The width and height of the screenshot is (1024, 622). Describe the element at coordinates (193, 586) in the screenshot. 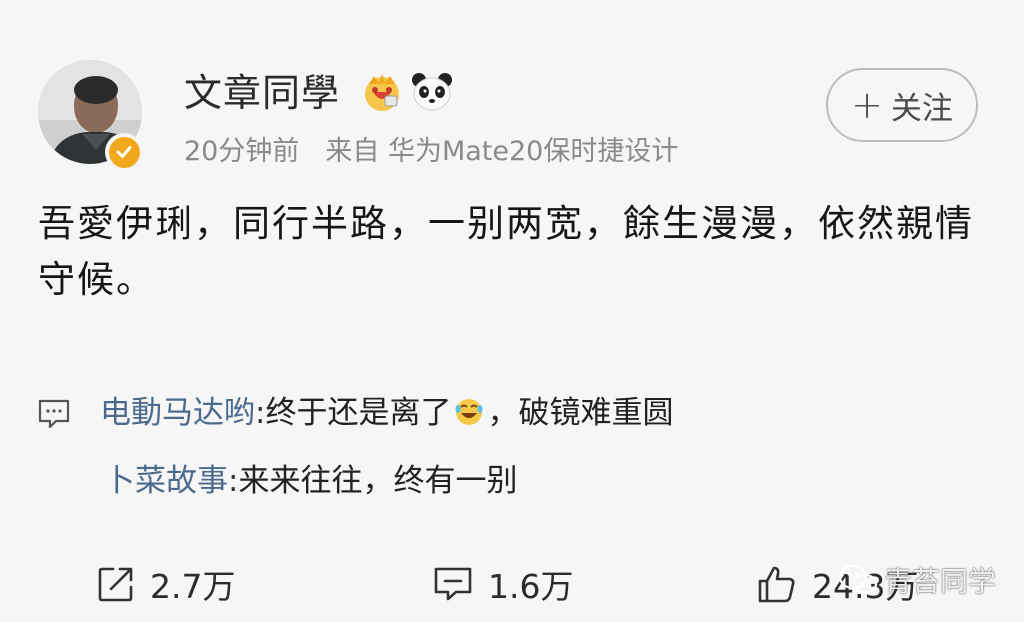

I see `repost-count: 2.7万` at that location.